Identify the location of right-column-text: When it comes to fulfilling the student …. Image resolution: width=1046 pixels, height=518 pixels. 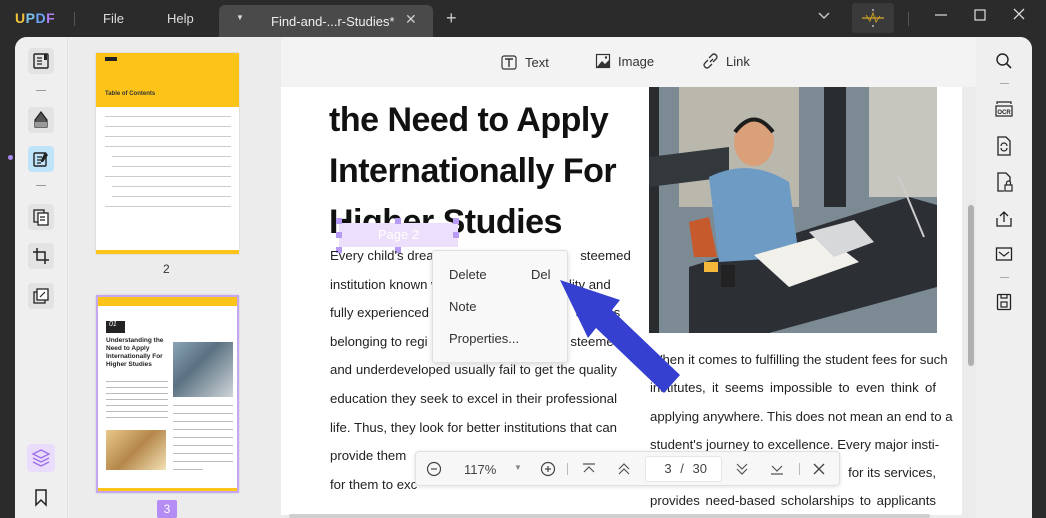
(801, 431).